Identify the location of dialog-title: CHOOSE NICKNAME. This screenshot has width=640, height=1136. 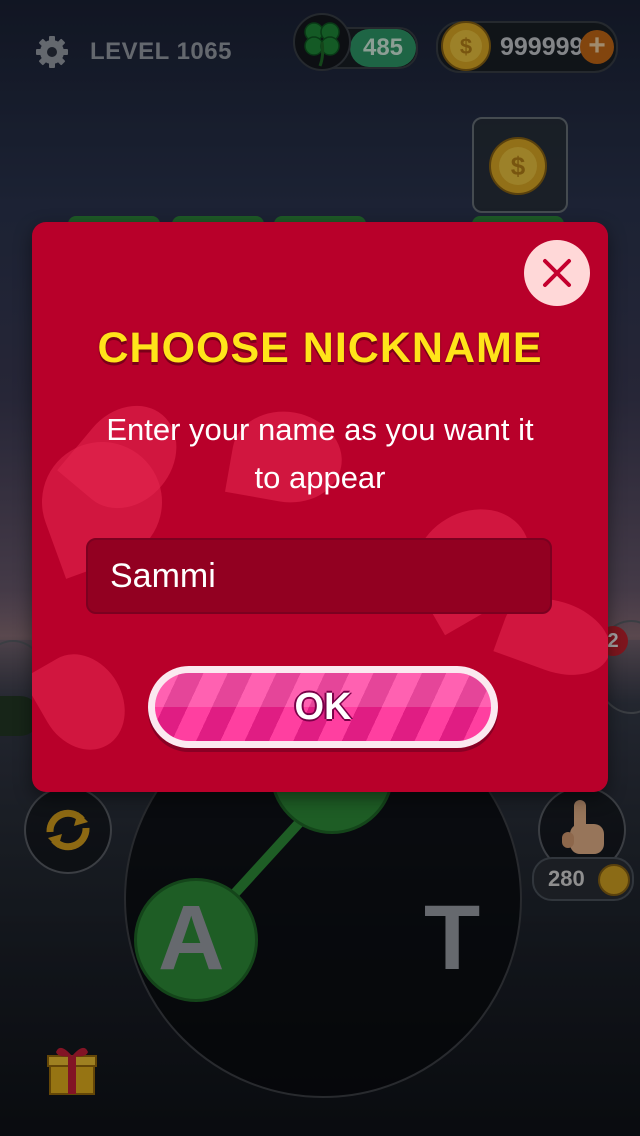
(320, 348).